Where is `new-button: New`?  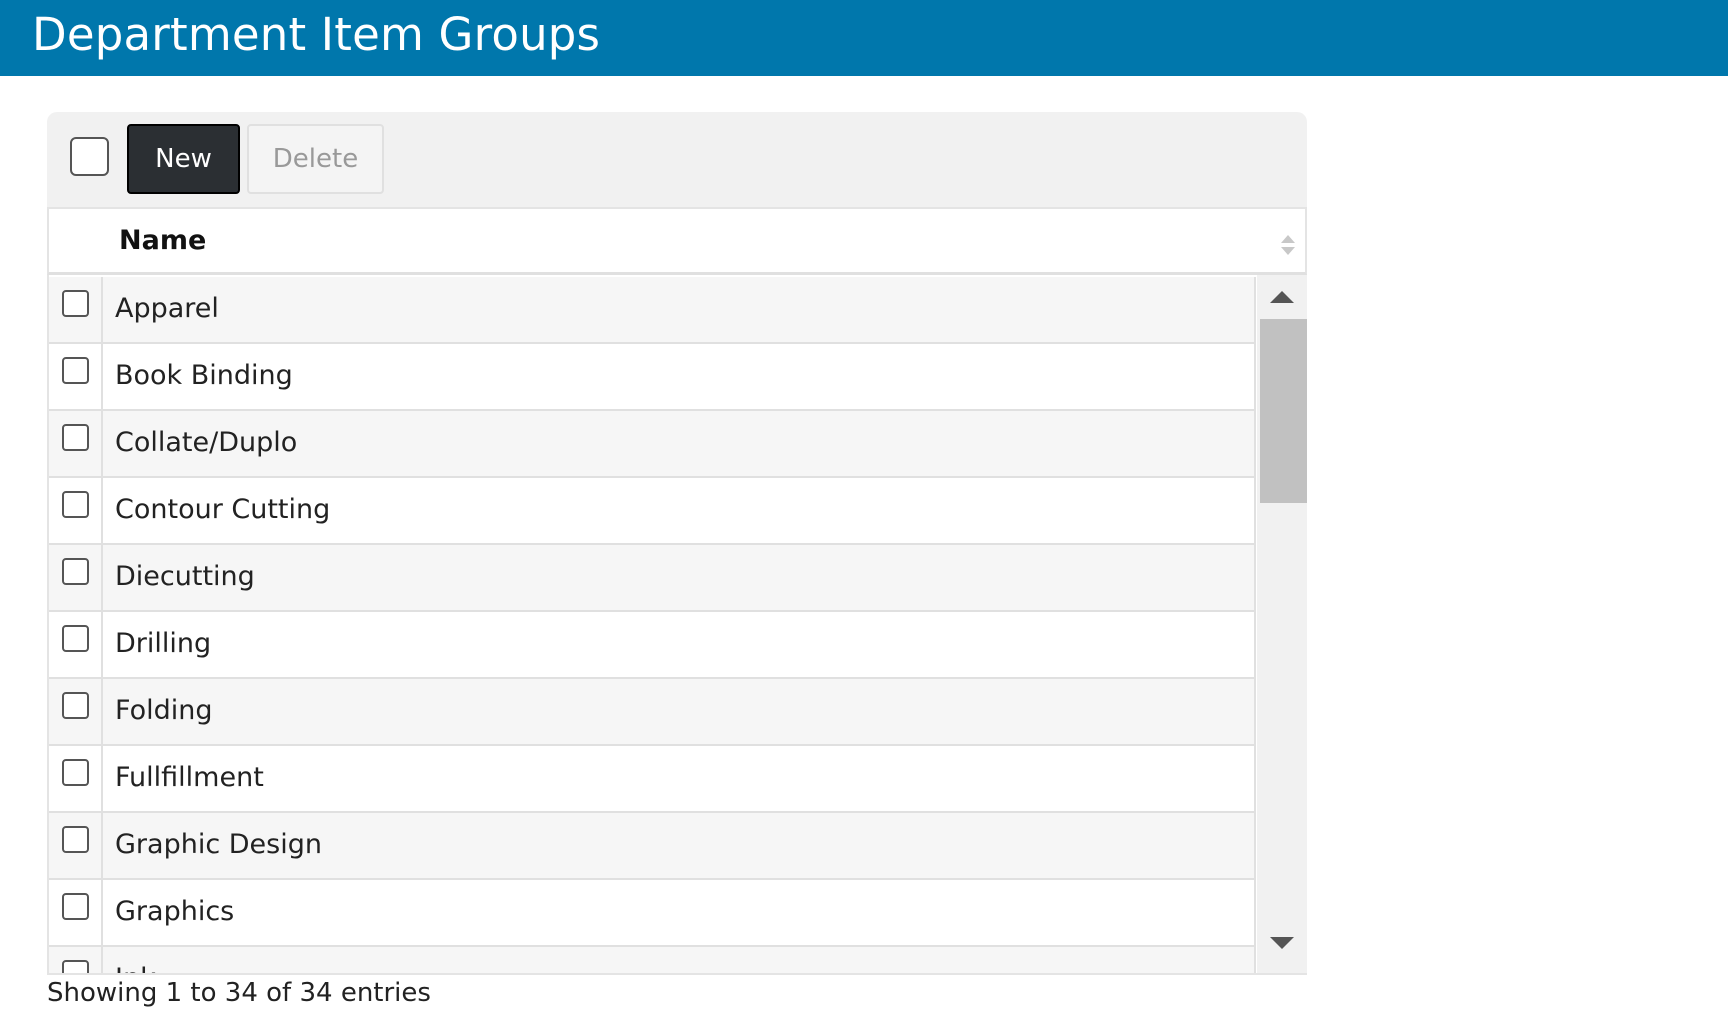
new-button: New is located at coordinates (183, 159).